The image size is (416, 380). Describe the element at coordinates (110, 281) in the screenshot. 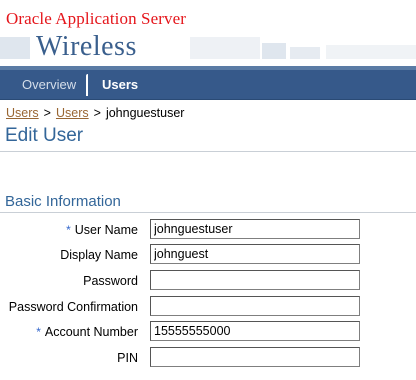

I see `password-label: Password` at that location.